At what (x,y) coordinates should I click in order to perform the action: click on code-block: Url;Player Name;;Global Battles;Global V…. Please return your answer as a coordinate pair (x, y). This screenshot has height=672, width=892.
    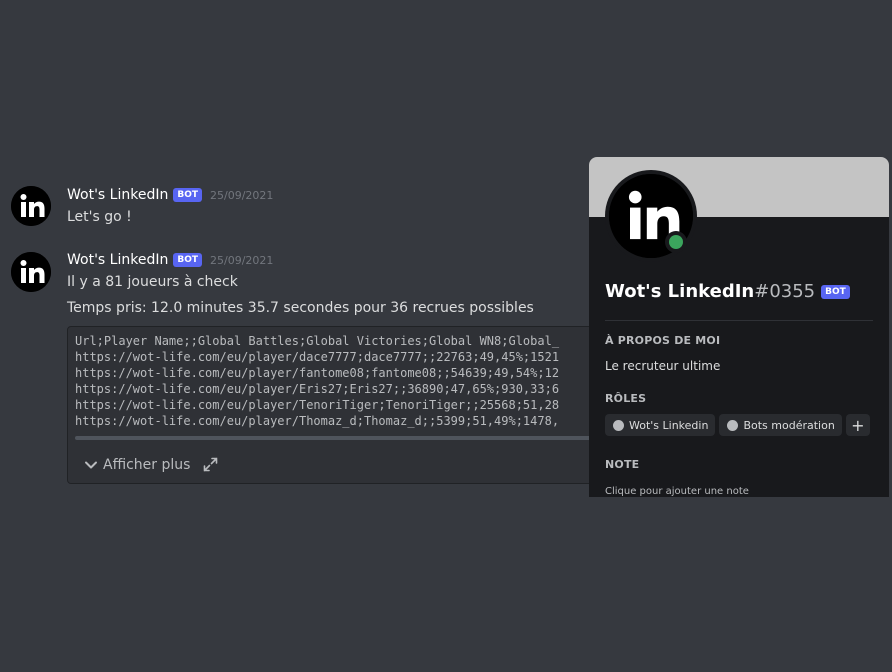
    Looking at the image, I should click on (337, 405).